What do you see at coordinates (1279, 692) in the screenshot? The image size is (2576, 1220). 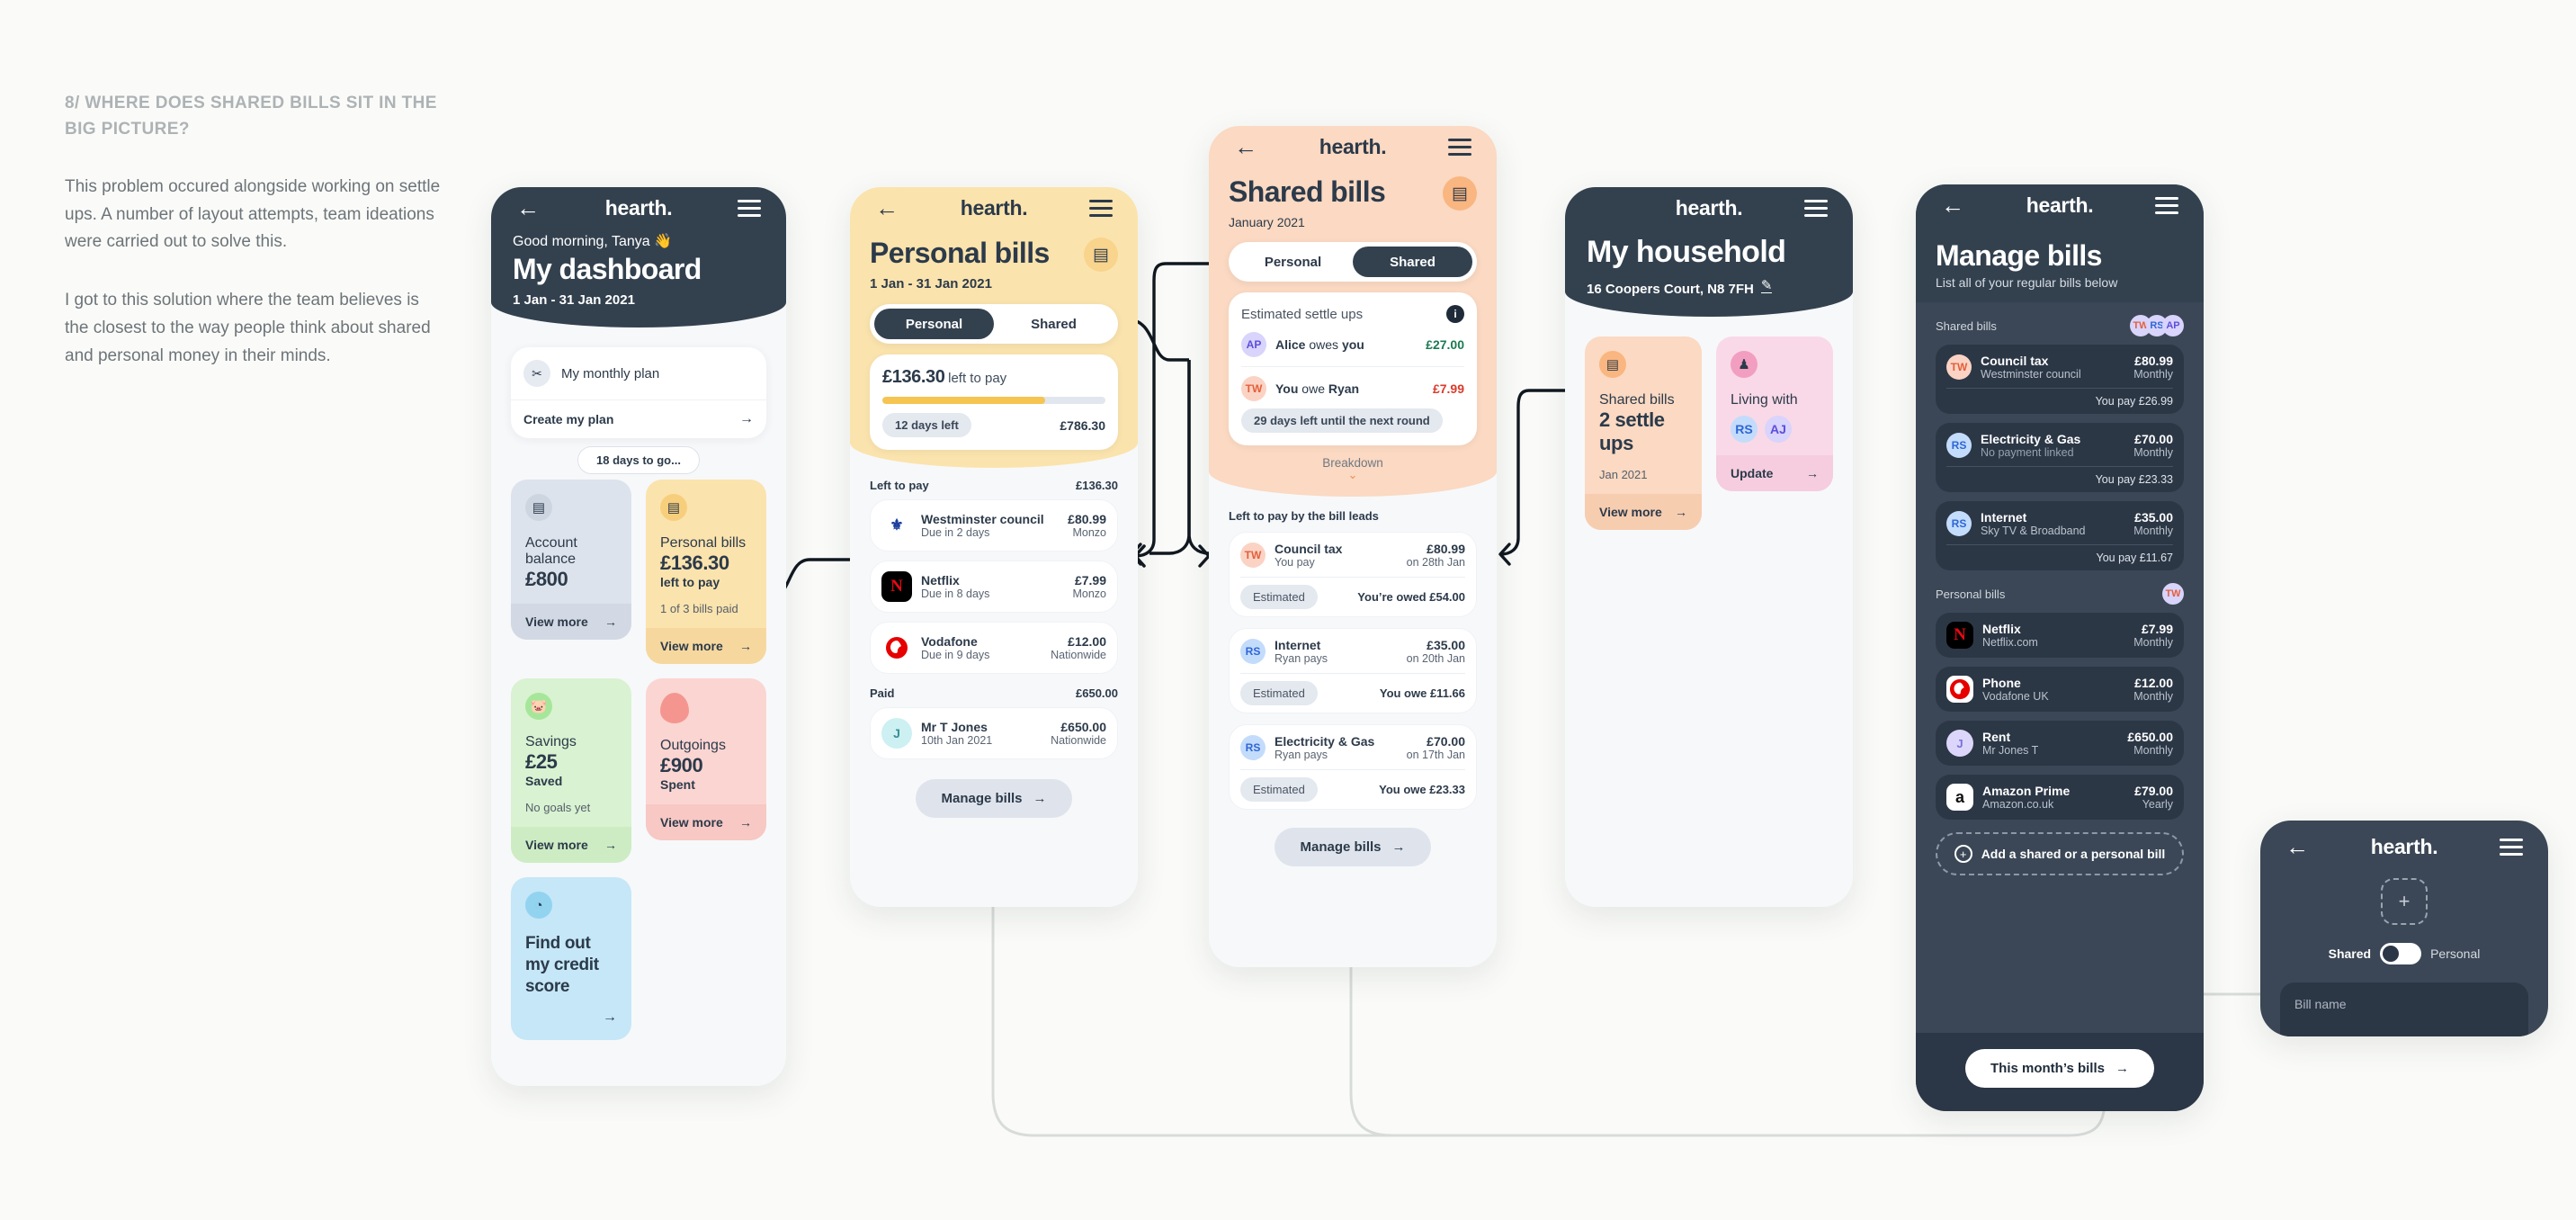 I see `estimated-tag: Estimated` at bounding box center [1279, 692].